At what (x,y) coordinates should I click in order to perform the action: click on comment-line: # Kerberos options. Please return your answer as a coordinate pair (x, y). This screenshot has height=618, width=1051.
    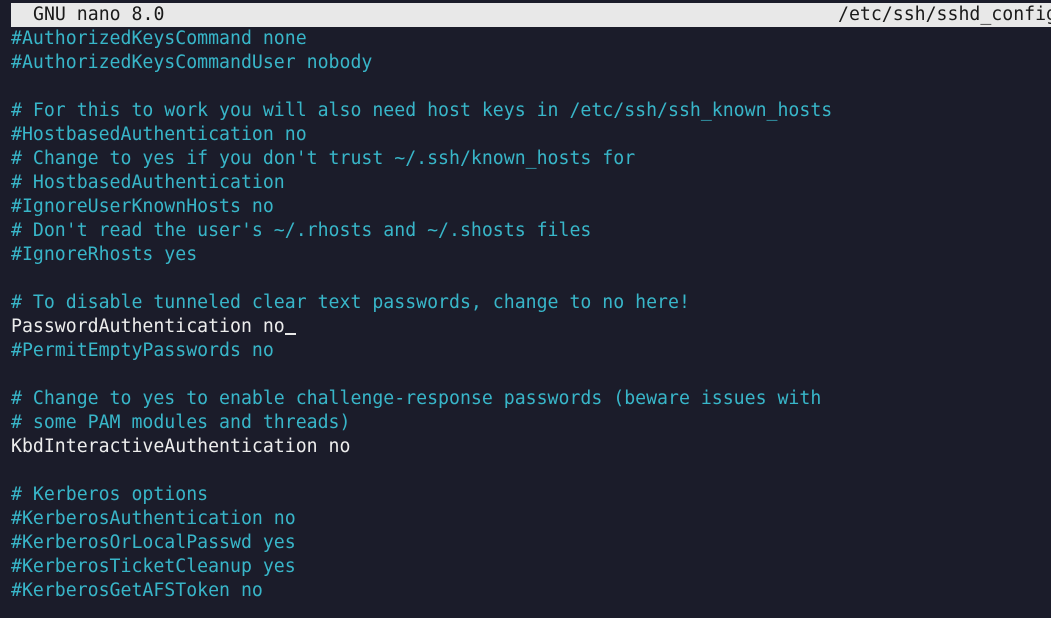
    Looking at the image, I should click on (531, 495).